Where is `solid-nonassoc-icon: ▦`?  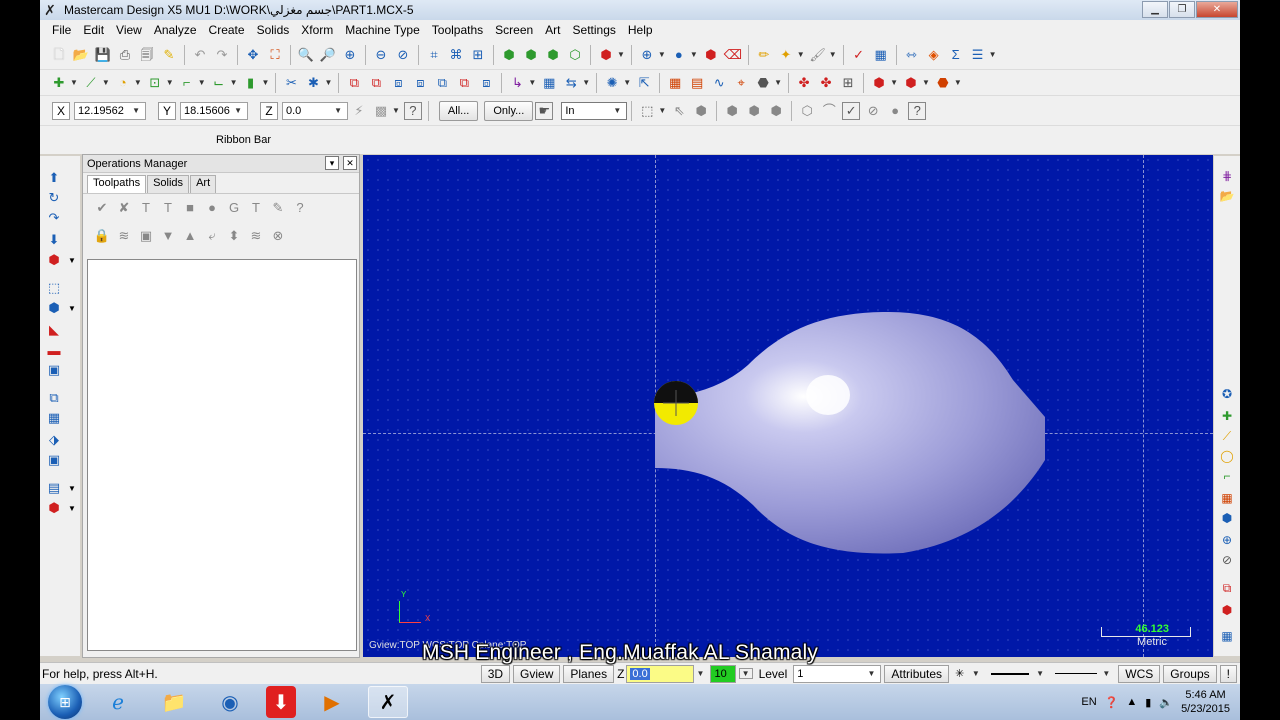
solid-nonassoc-icon: ▦ is located at coordinates (54, 418).